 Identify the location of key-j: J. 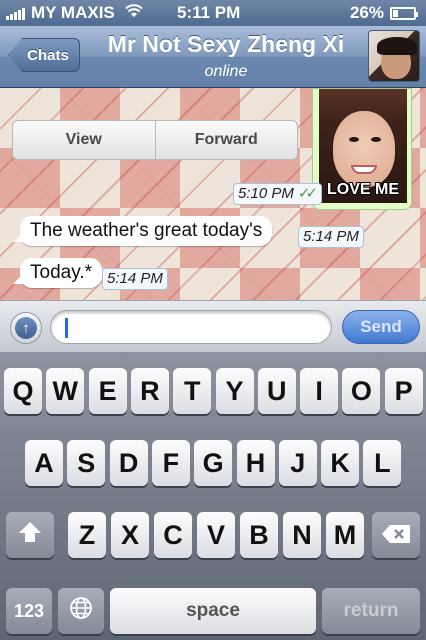
(297, 463).